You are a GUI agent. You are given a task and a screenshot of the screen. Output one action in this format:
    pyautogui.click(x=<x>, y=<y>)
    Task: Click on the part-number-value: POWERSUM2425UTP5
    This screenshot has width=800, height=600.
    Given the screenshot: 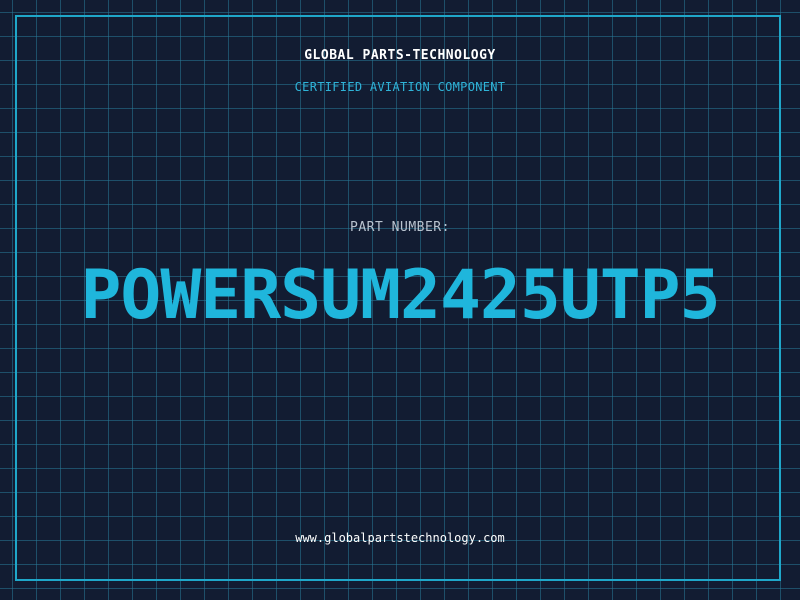 What is the action you would take?
    pyautogui.click(x=400, y=295)
    